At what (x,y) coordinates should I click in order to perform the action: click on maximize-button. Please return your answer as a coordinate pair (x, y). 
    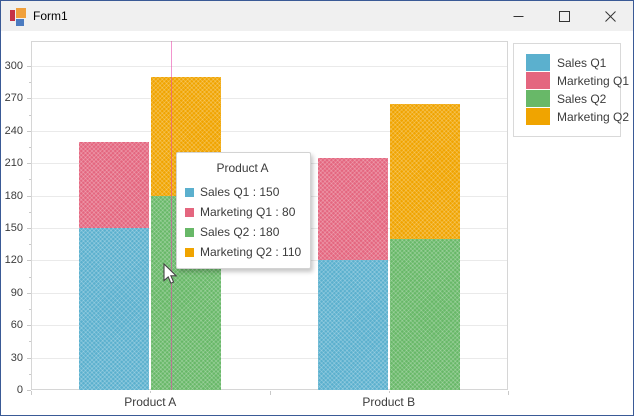
    Looking at the image, I should click on (564, 16).